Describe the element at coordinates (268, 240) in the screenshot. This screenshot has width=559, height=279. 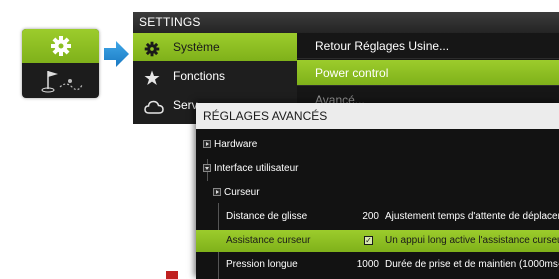
I see `row-label: Assistance curseur` at that location.